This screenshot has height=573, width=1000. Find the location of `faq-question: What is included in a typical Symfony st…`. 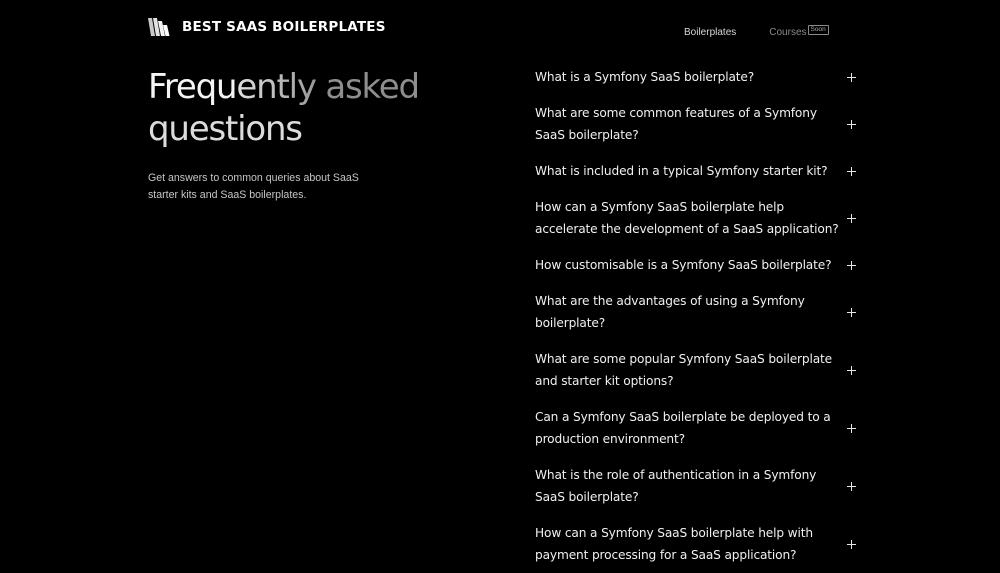

faq-question: What is included in a typical Symfony st… is located at coordinates (681, 171).